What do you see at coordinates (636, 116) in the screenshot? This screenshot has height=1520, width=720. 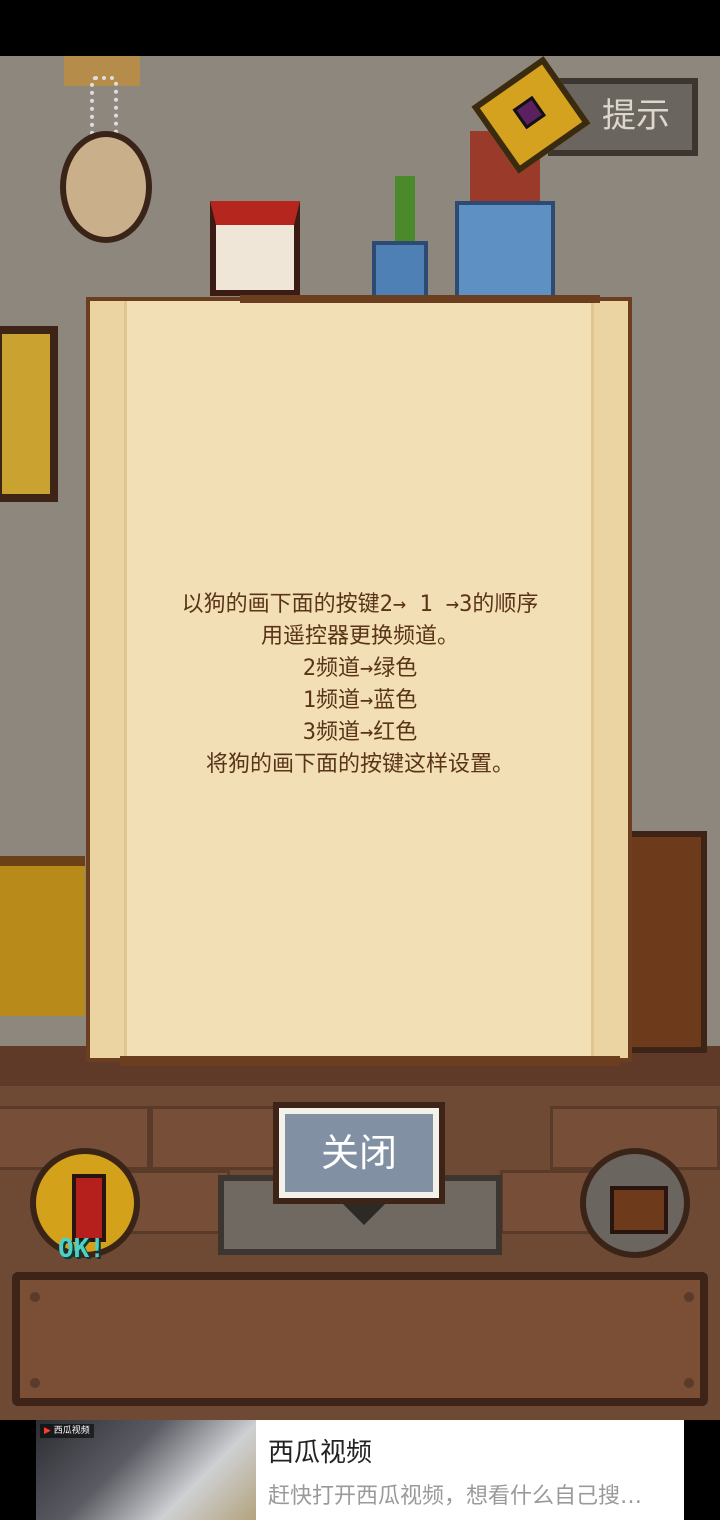 I see `hint-button-label: 提示` at bounding box center [636, 116].